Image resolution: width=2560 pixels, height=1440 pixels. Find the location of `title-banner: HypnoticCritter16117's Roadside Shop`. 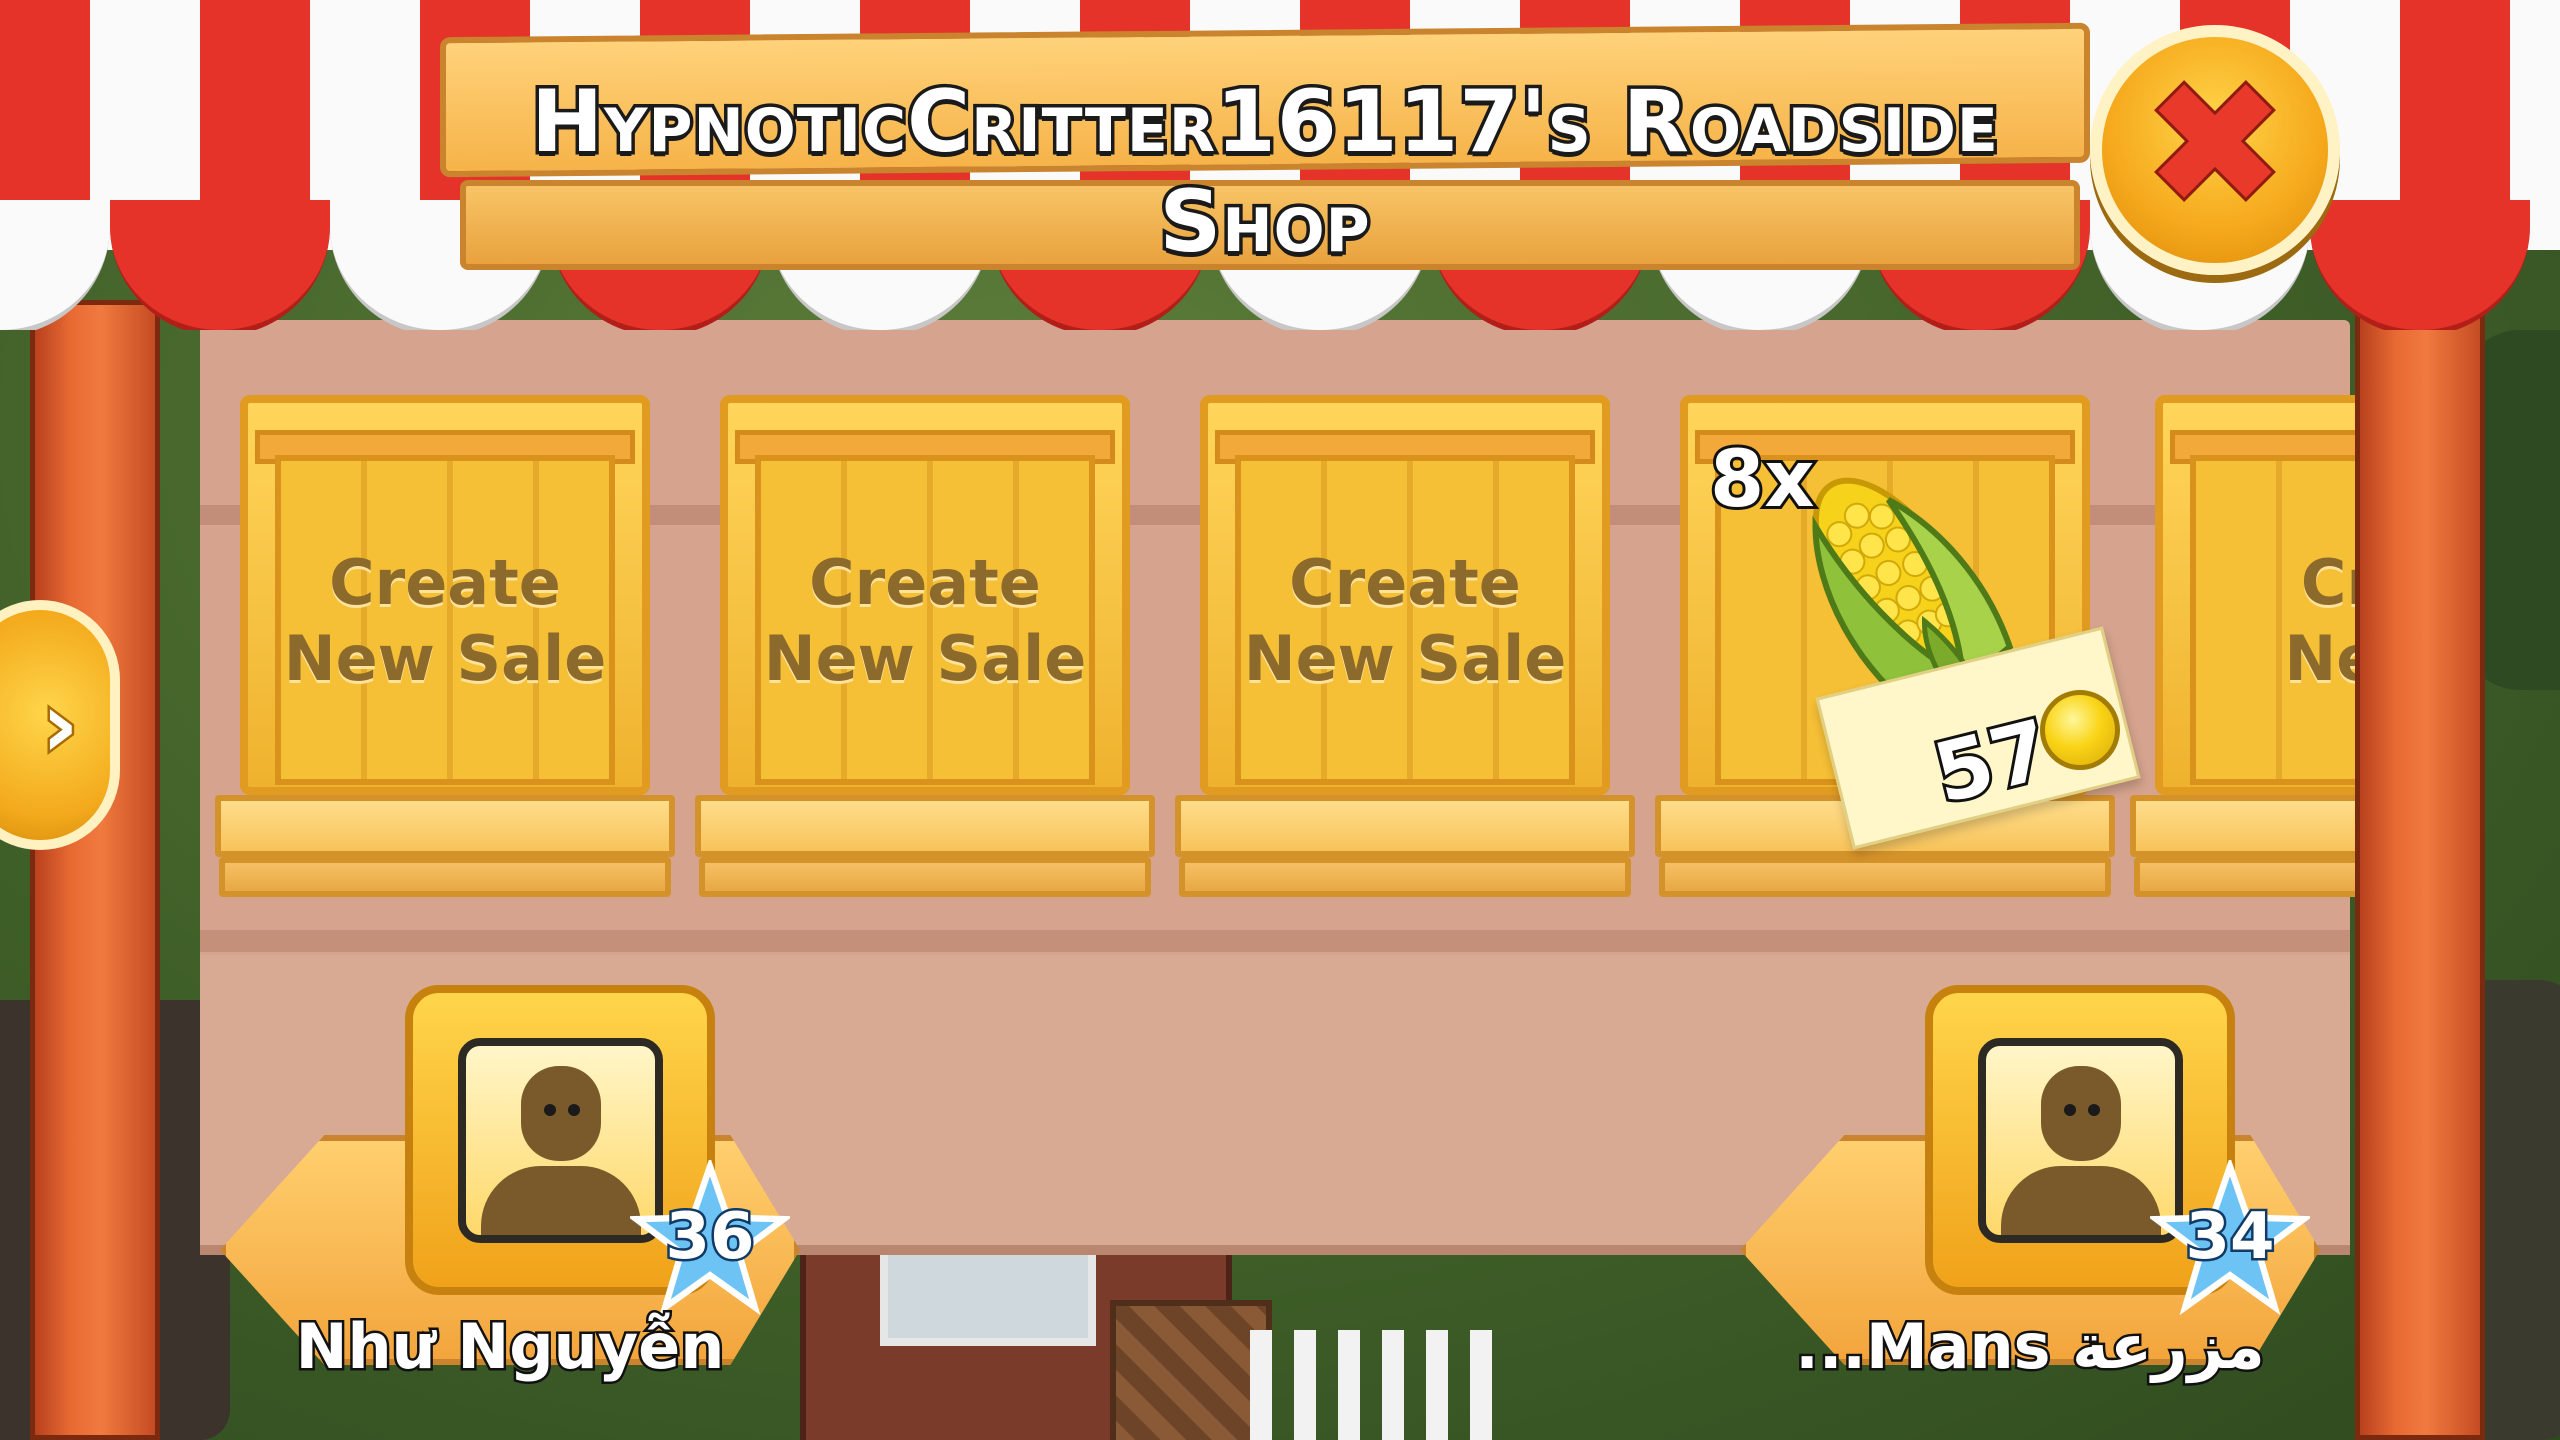

title-banner: HypnoticCritter16117's Roadside Shop is located at coordinates (1265, 149).